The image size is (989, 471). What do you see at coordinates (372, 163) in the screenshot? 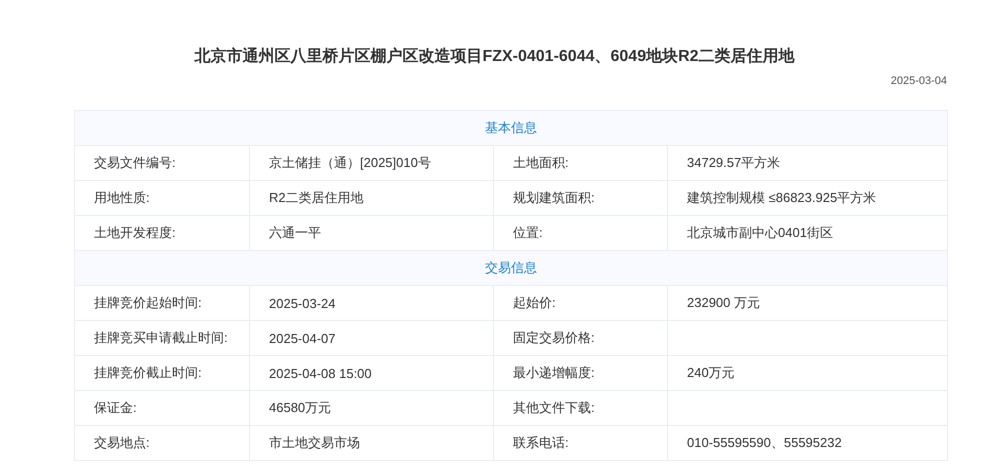
I see `field-value: 京土储挂（通）[2025]010号` at bounding box center [372, 163].